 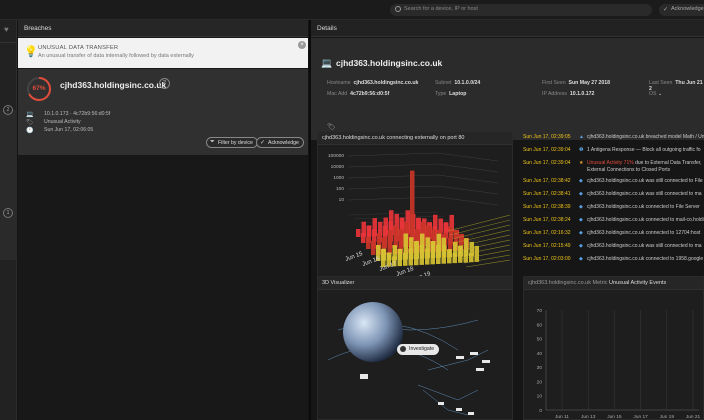 What do you see at coordinates (458, 83) in the screenshot?
I see `subnet-field: Subnet 10.1.0.0/24` at bounding box center [458, 83].